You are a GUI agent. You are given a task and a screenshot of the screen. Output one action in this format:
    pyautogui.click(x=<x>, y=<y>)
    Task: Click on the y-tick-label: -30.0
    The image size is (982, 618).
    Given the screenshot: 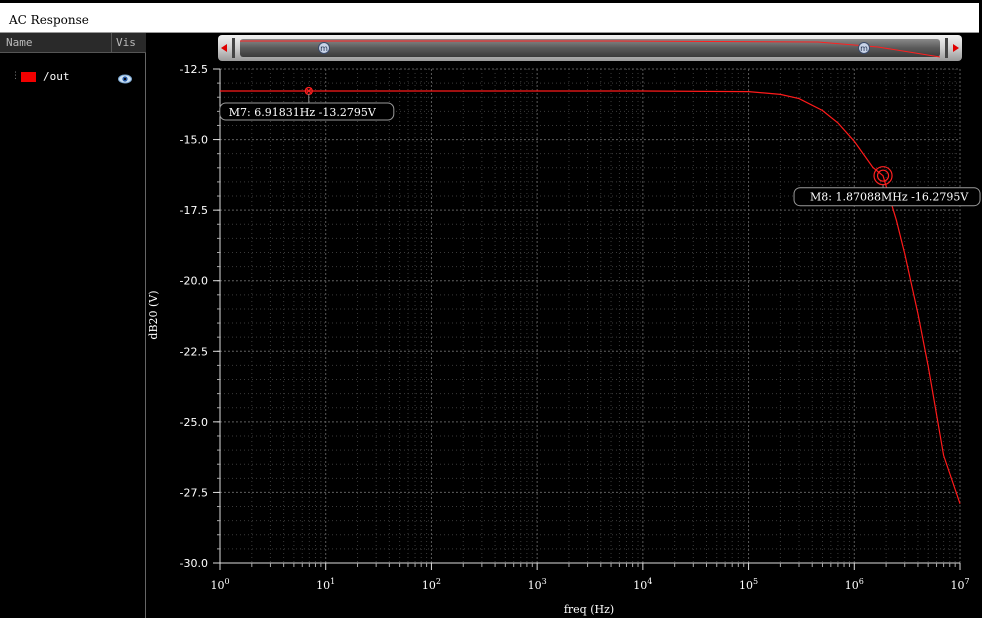 What is the action you would take?
    pyautogui.click(x=194, y=563)
    